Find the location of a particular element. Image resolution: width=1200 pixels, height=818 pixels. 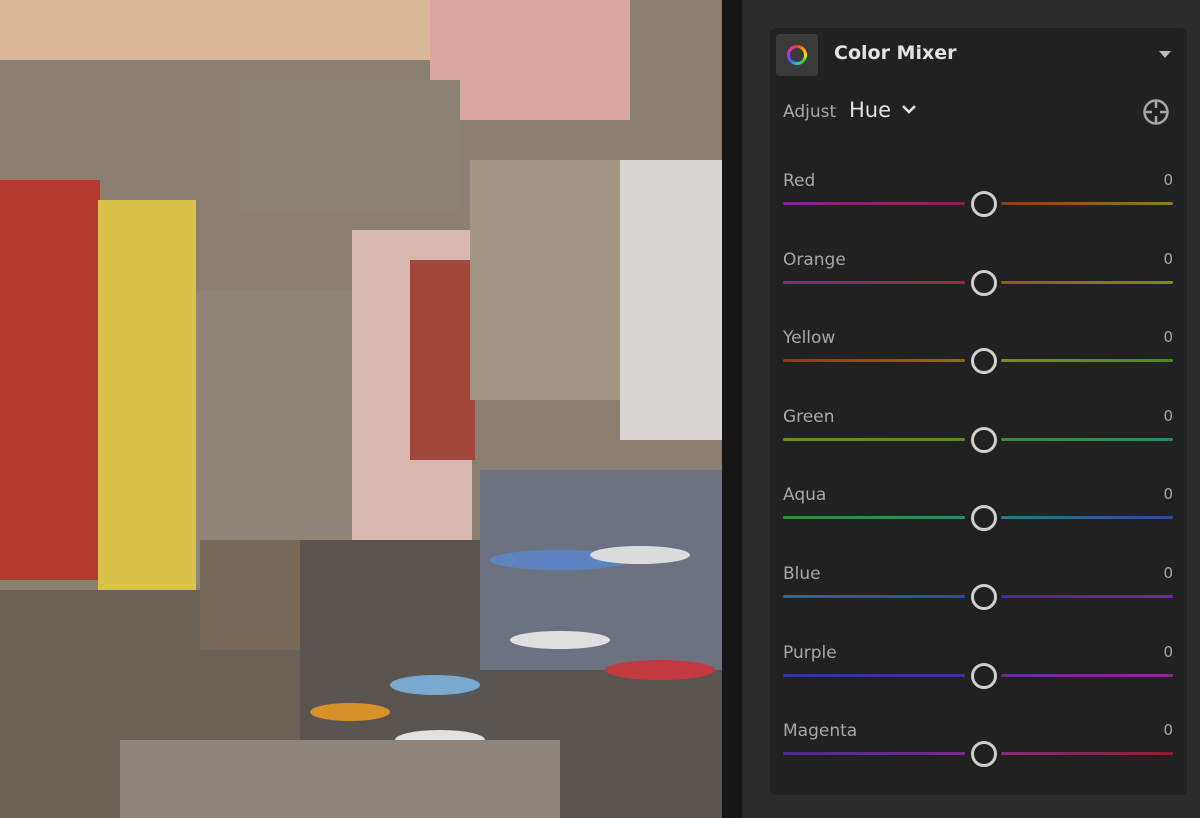

slider-aqua: Aqua 0 is located at coordinates (978, 515).